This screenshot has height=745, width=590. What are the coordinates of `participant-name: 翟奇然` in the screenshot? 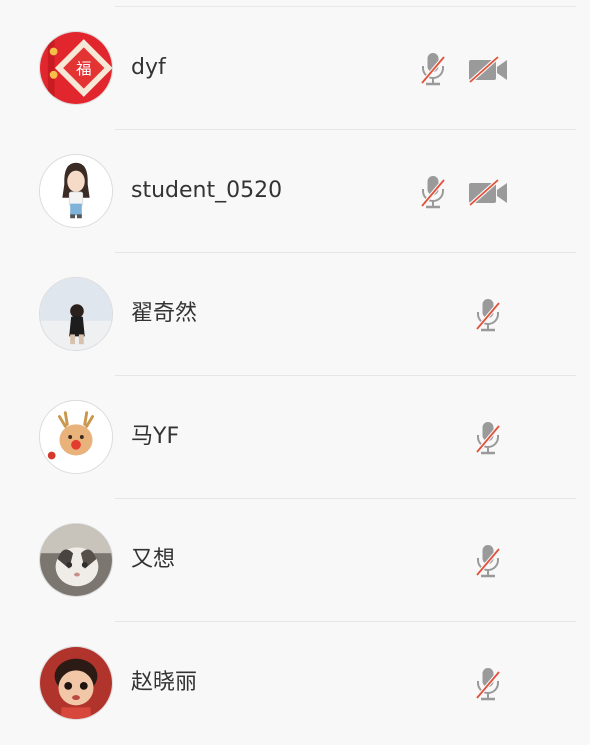 It's located at (164, 313).